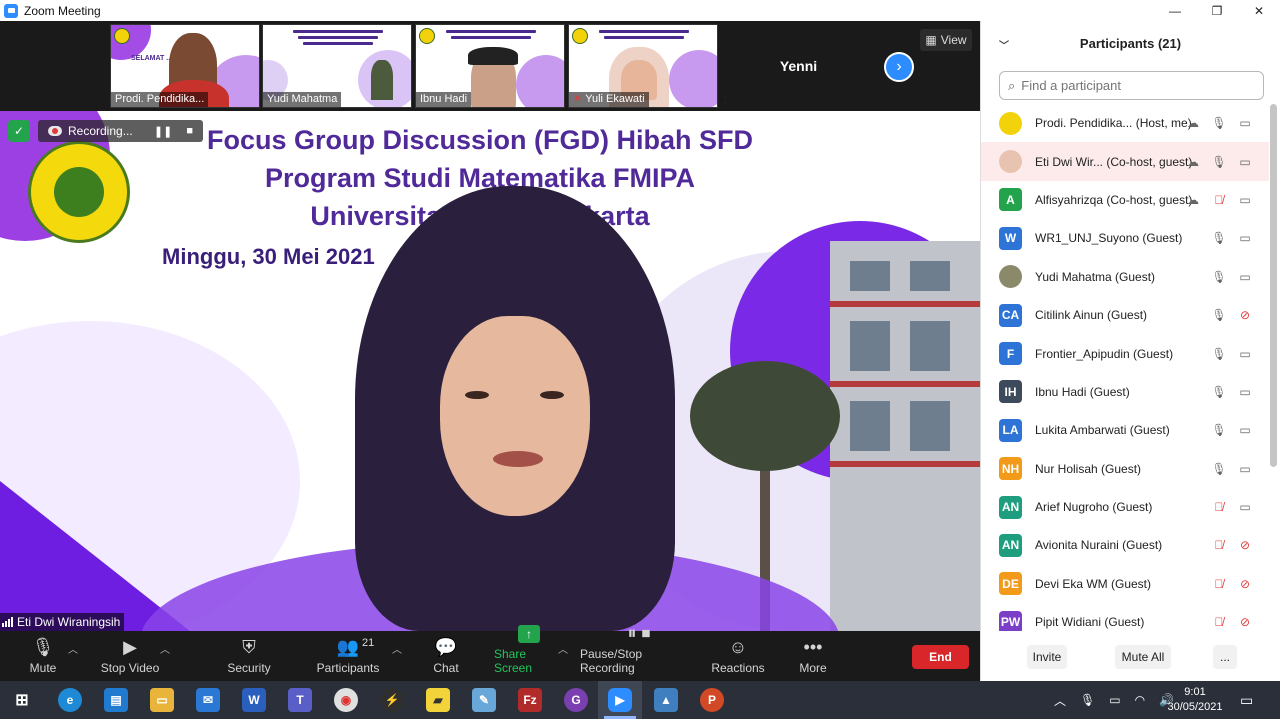  What do you see at coordinates (798, 66) in the screenshot?
I see `audio-only-tile: Yenni` at bounding box center [798, 66].